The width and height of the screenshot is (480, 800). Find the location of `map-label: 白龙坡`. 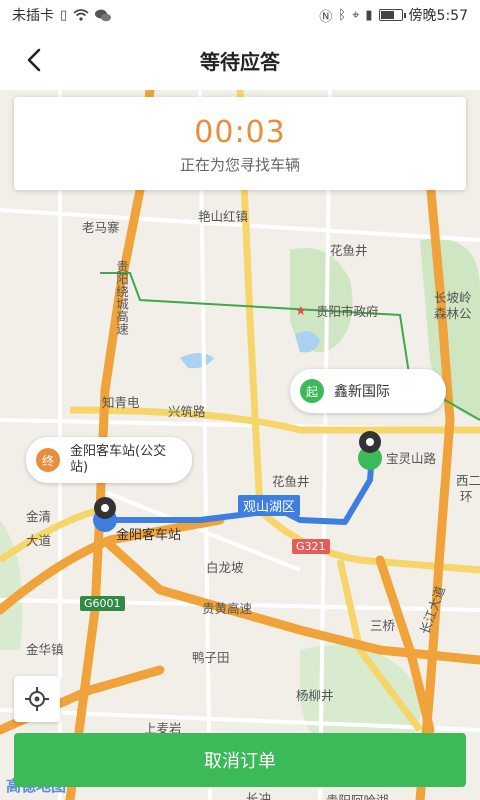

map-label: 白龙坡 is located at coordinates (225, 567).